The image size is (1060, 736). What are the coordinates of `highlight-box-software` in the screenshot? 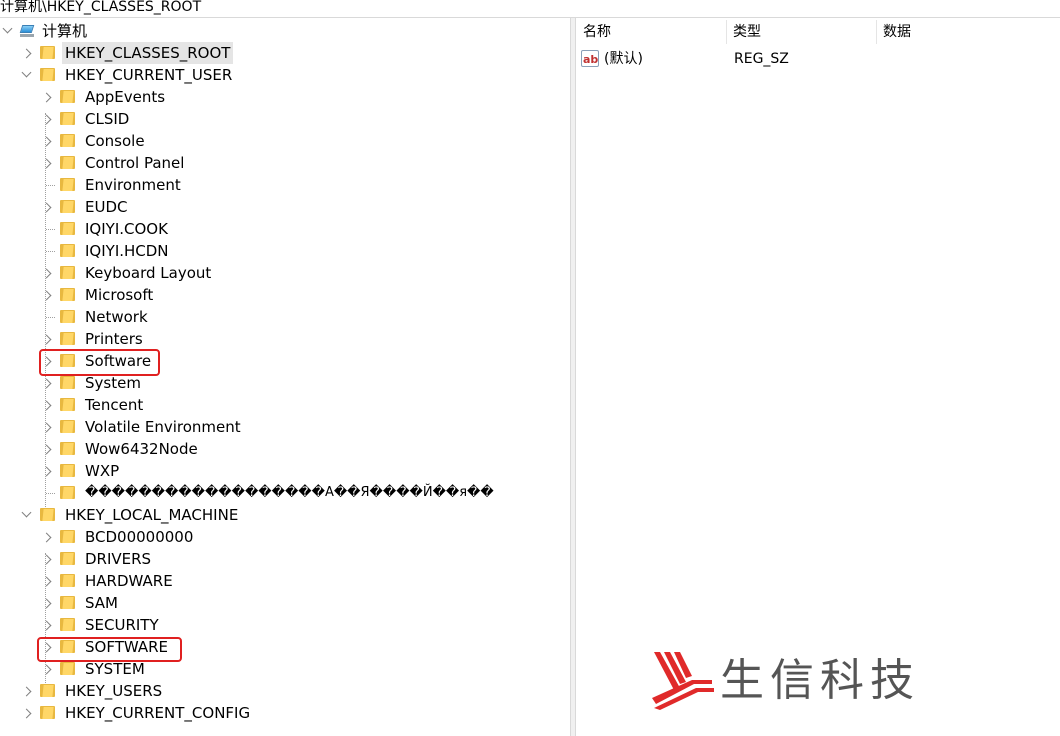 It's located at (99, 362).